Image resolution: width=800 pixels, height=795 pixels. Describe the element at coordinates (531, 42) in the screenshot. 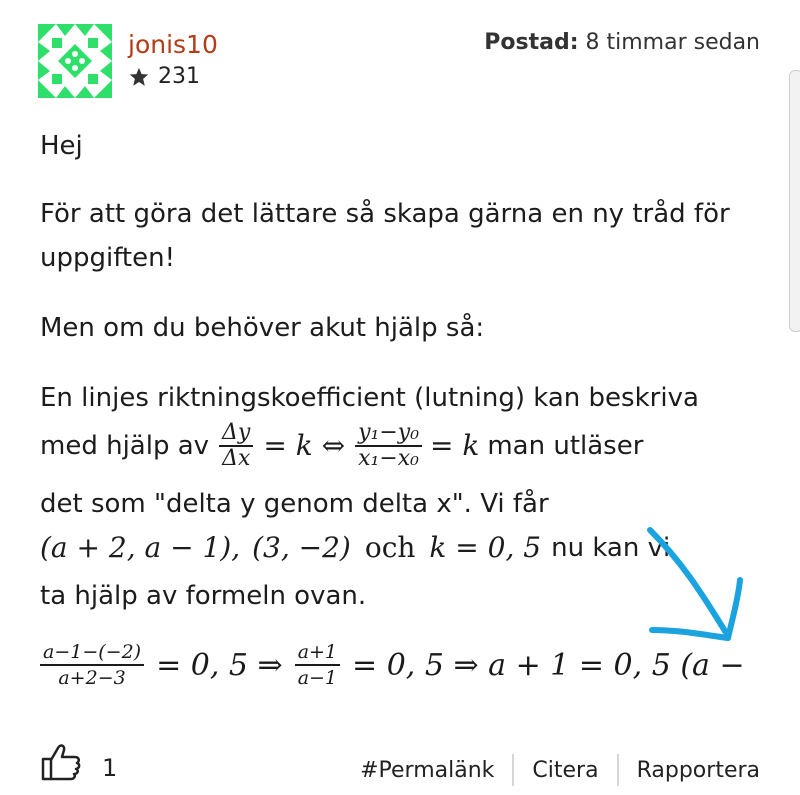

I see `posted-label: Postad:` at that location.